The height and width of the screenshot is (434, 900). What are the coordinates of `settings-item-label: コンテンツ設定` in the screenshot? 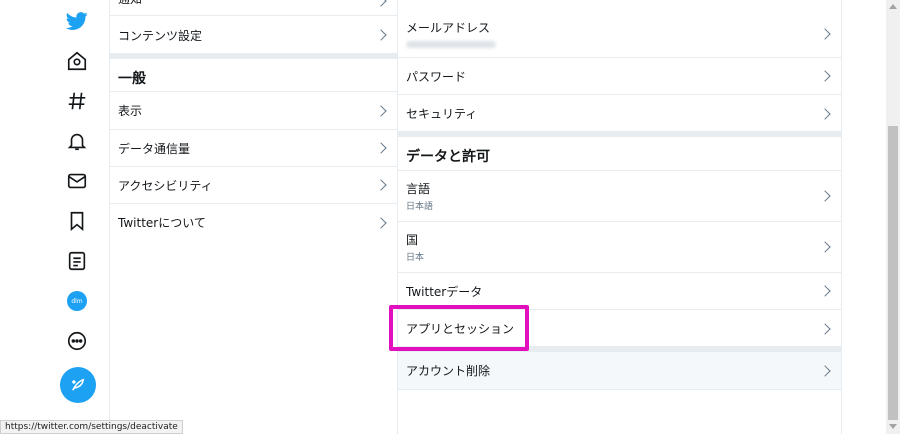 It's located at (160, 35).